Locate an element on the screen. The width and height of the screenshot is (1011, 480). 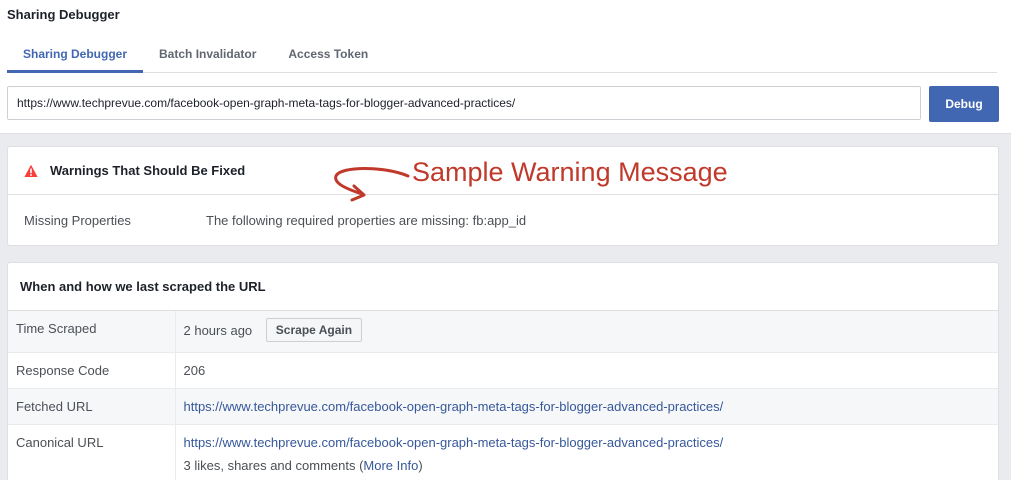
table-row: Response Code 206 is located at coordinates (503, 370).